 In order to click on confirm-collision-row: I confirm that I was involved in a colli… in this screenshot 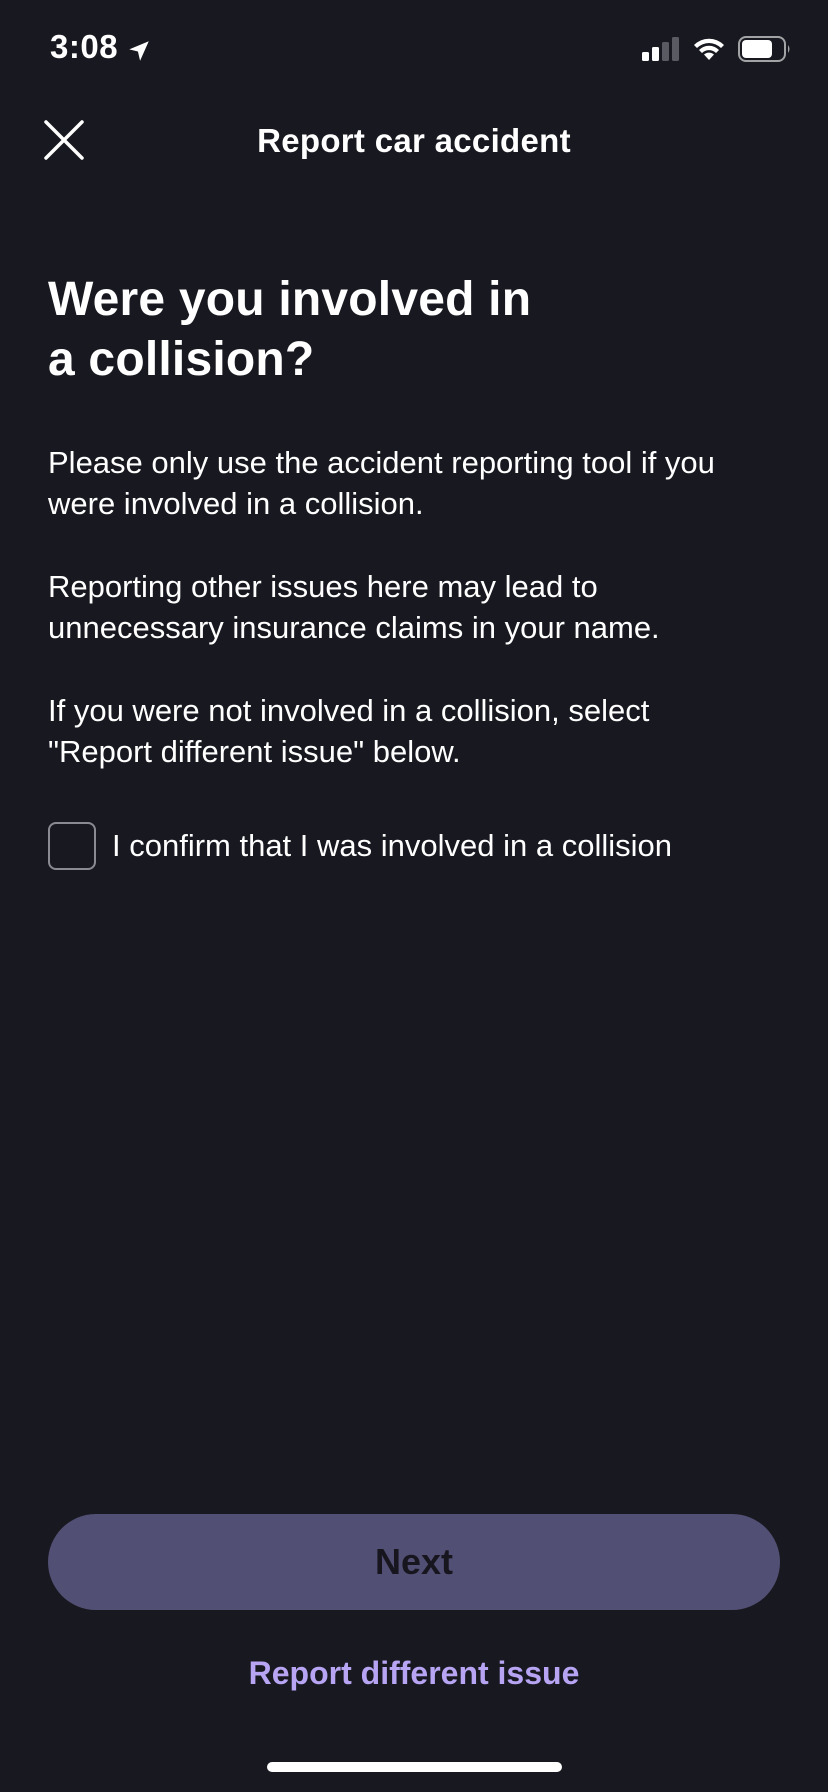, I will do `click(418, 846)`.